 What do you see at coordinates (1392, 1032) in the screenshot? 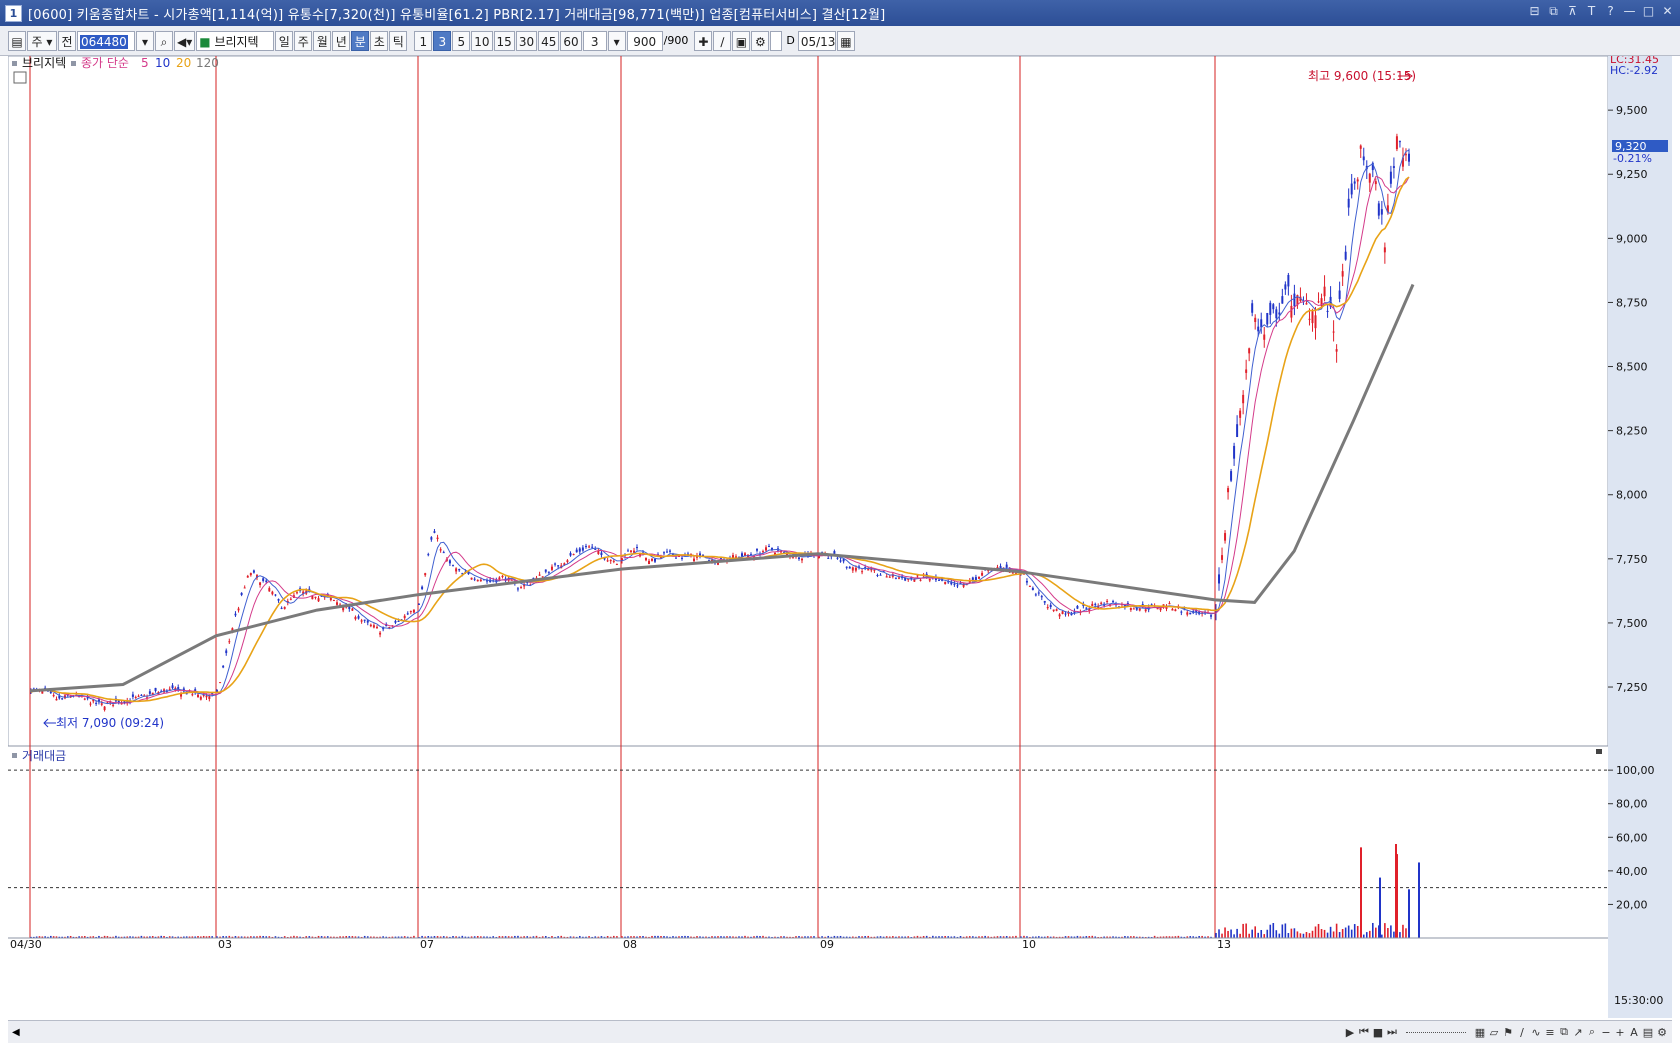
I see `last-page-icon: ⏭` at bounding box center [1392, 1032].